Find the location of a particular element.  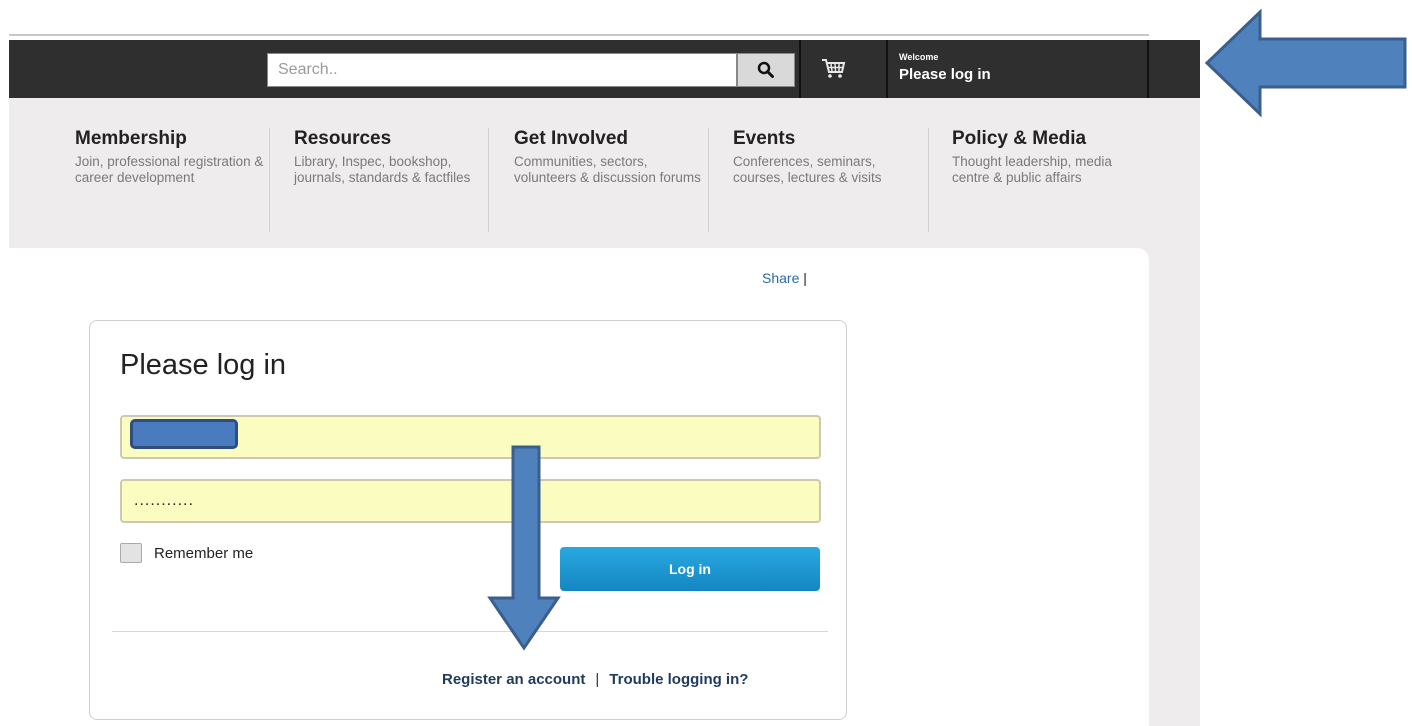

top-bar: Welcome Please log in is located at coordinates (604, 69).